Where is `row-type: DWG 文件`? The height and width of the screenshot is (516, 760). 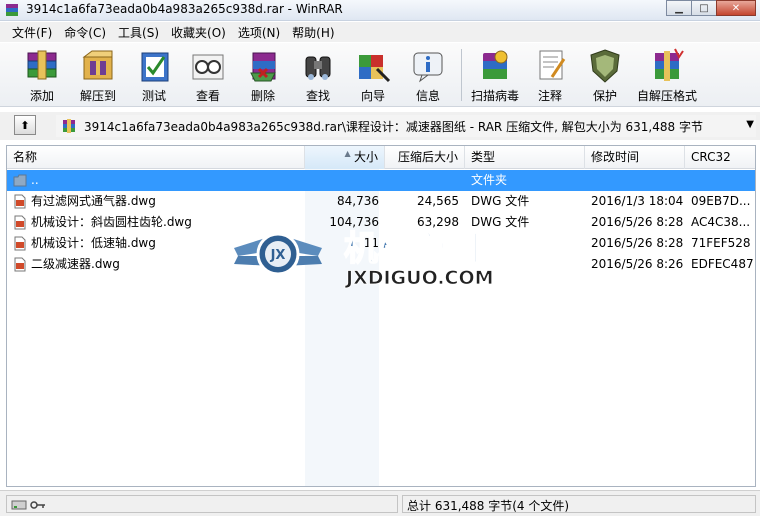 row-type: DWG 文件 is located at coordinates (500, 201).